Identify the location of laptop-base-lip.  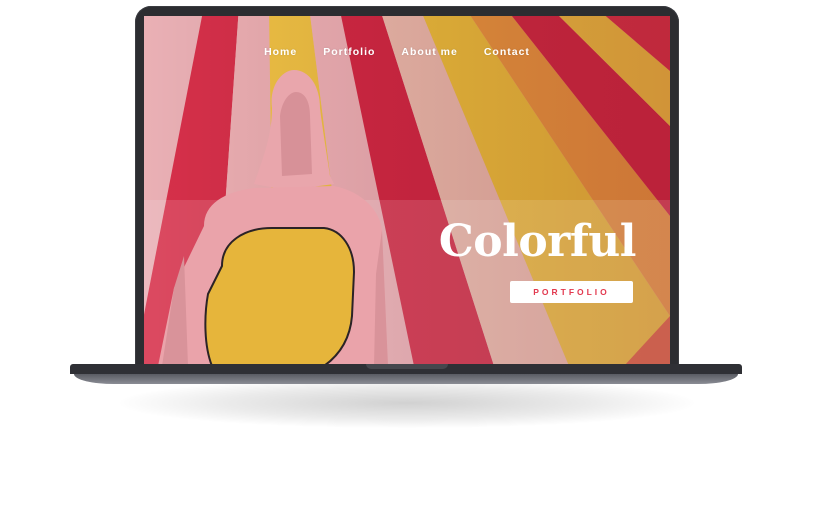
(406, 379).